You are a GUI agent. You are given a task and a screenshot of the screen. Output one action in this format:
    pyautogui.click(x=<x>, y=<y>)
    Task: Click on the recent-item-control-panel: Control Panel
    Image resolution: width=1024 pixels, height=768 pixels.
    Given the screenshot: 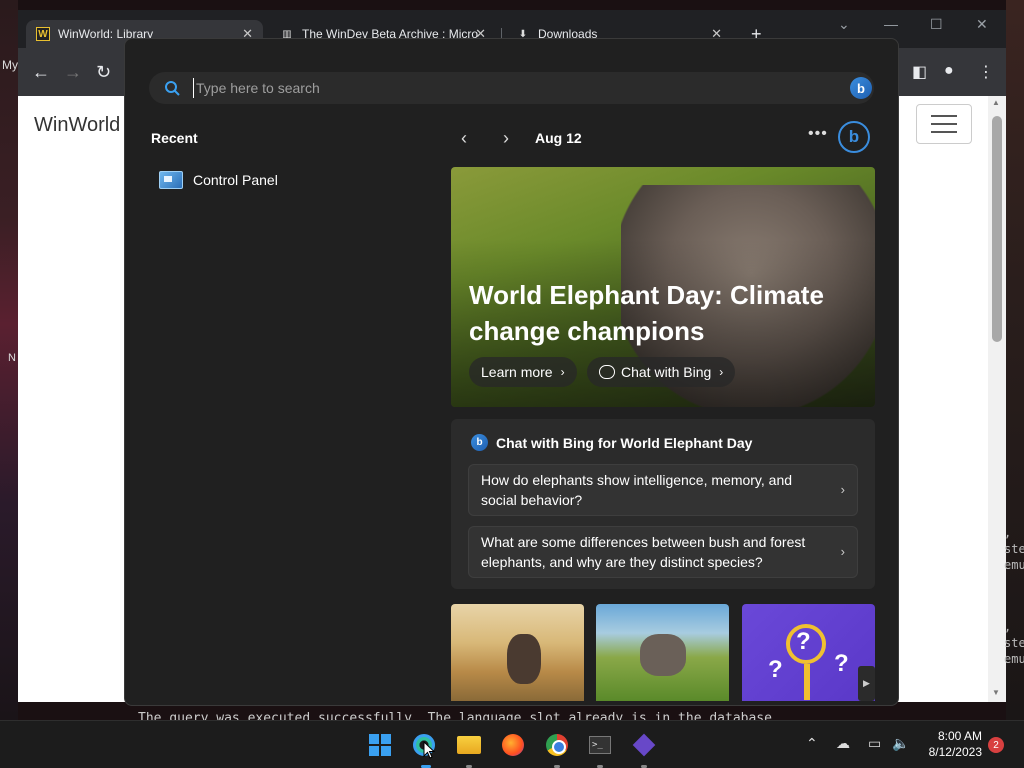 What is the action you would take?
    pyautogui.click(x=218, y=180)
    